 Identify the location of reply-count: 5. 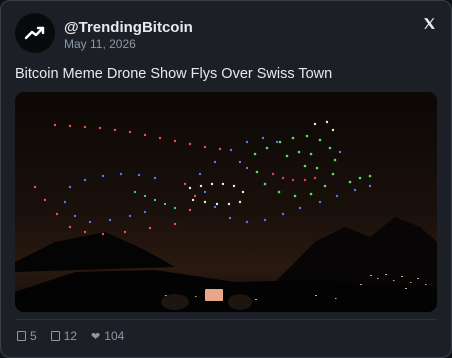
(33, 336).